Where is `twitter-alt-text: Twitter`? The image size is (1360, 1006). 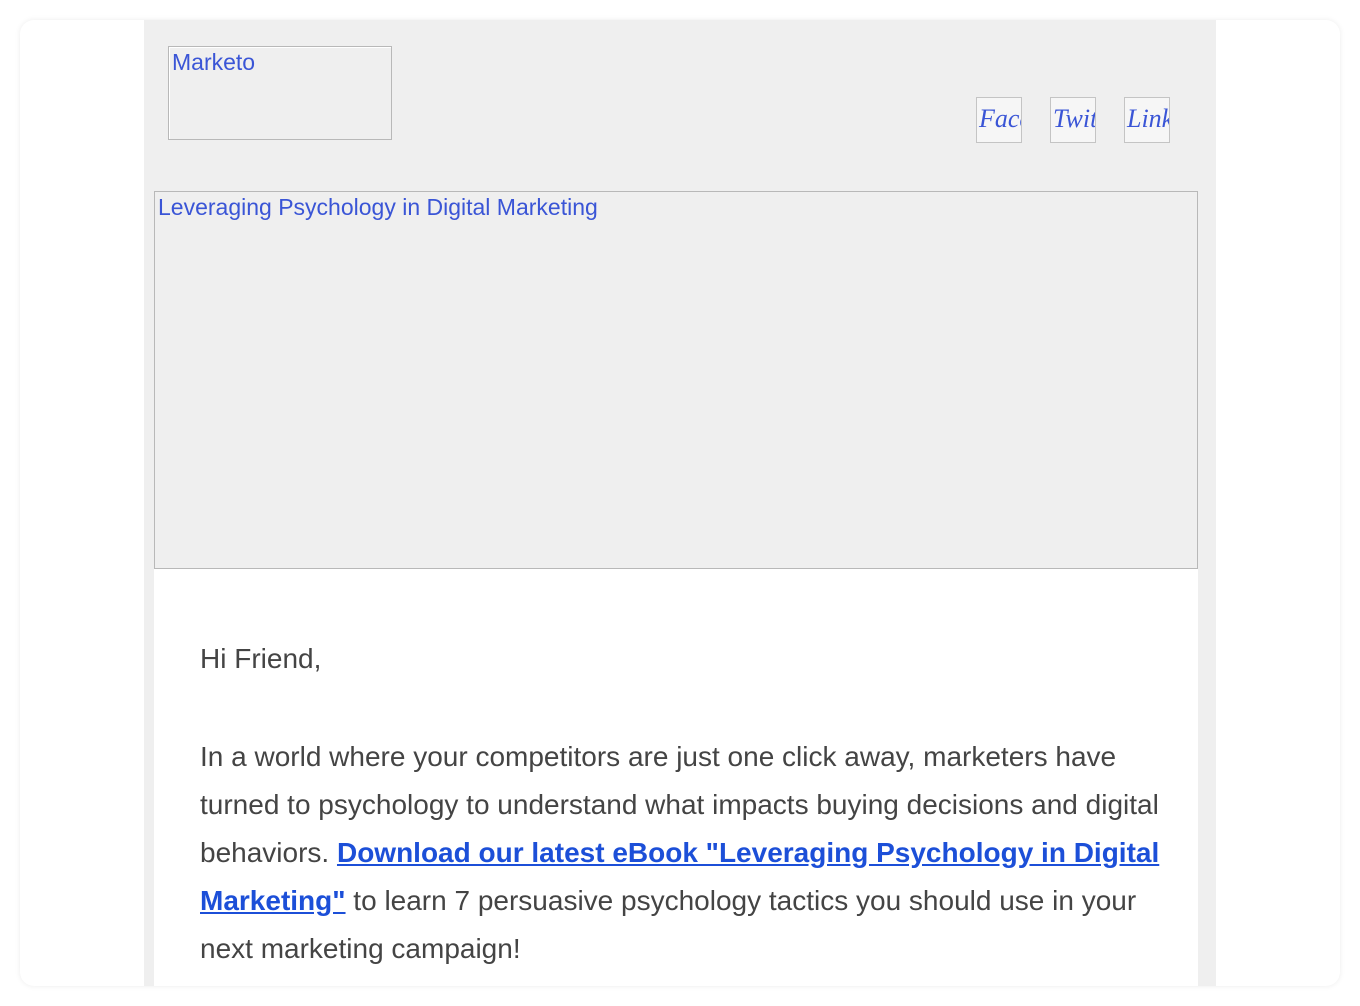
twitter-alt-text: Twitter is located at coordinates (1074, 118).